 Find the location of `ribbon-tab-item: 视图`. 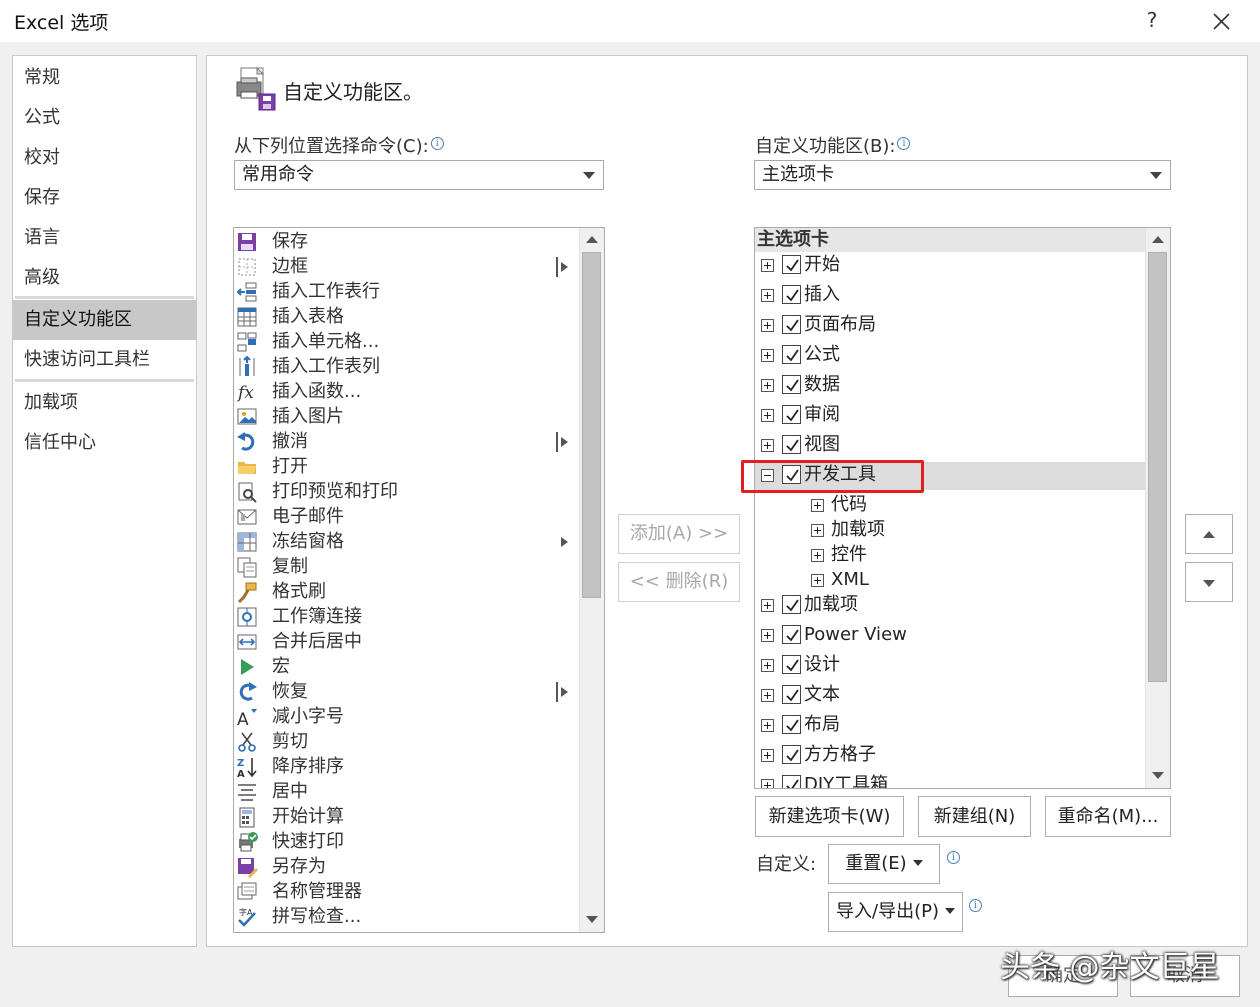

ribbon-tab-item: 视图 is located at coordinates (950, 446).